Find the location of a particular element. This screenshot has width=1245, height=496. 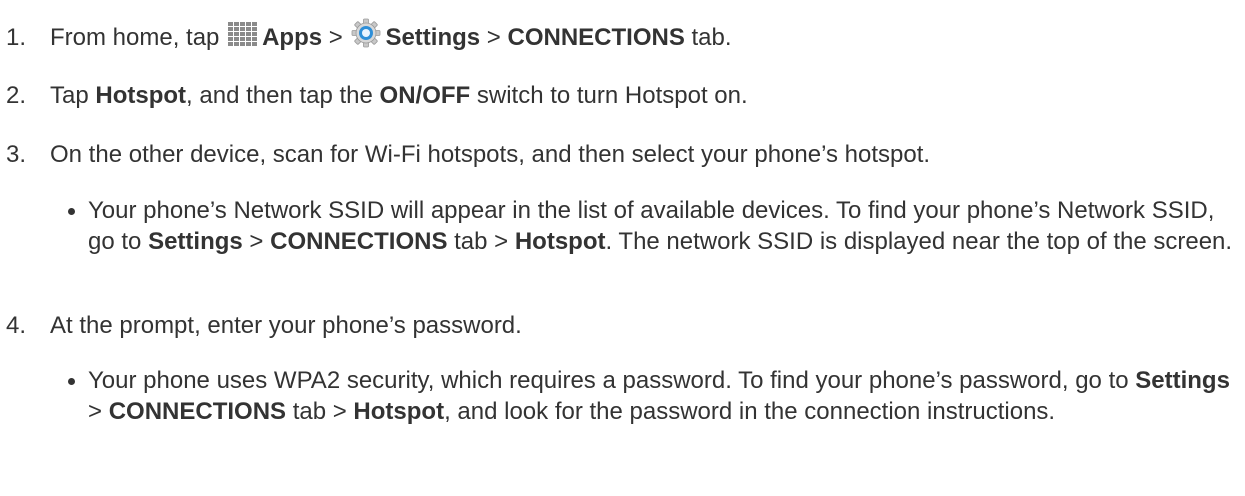

step-text: switch to turn Hotspot on. is located at coordinates (612, 95).